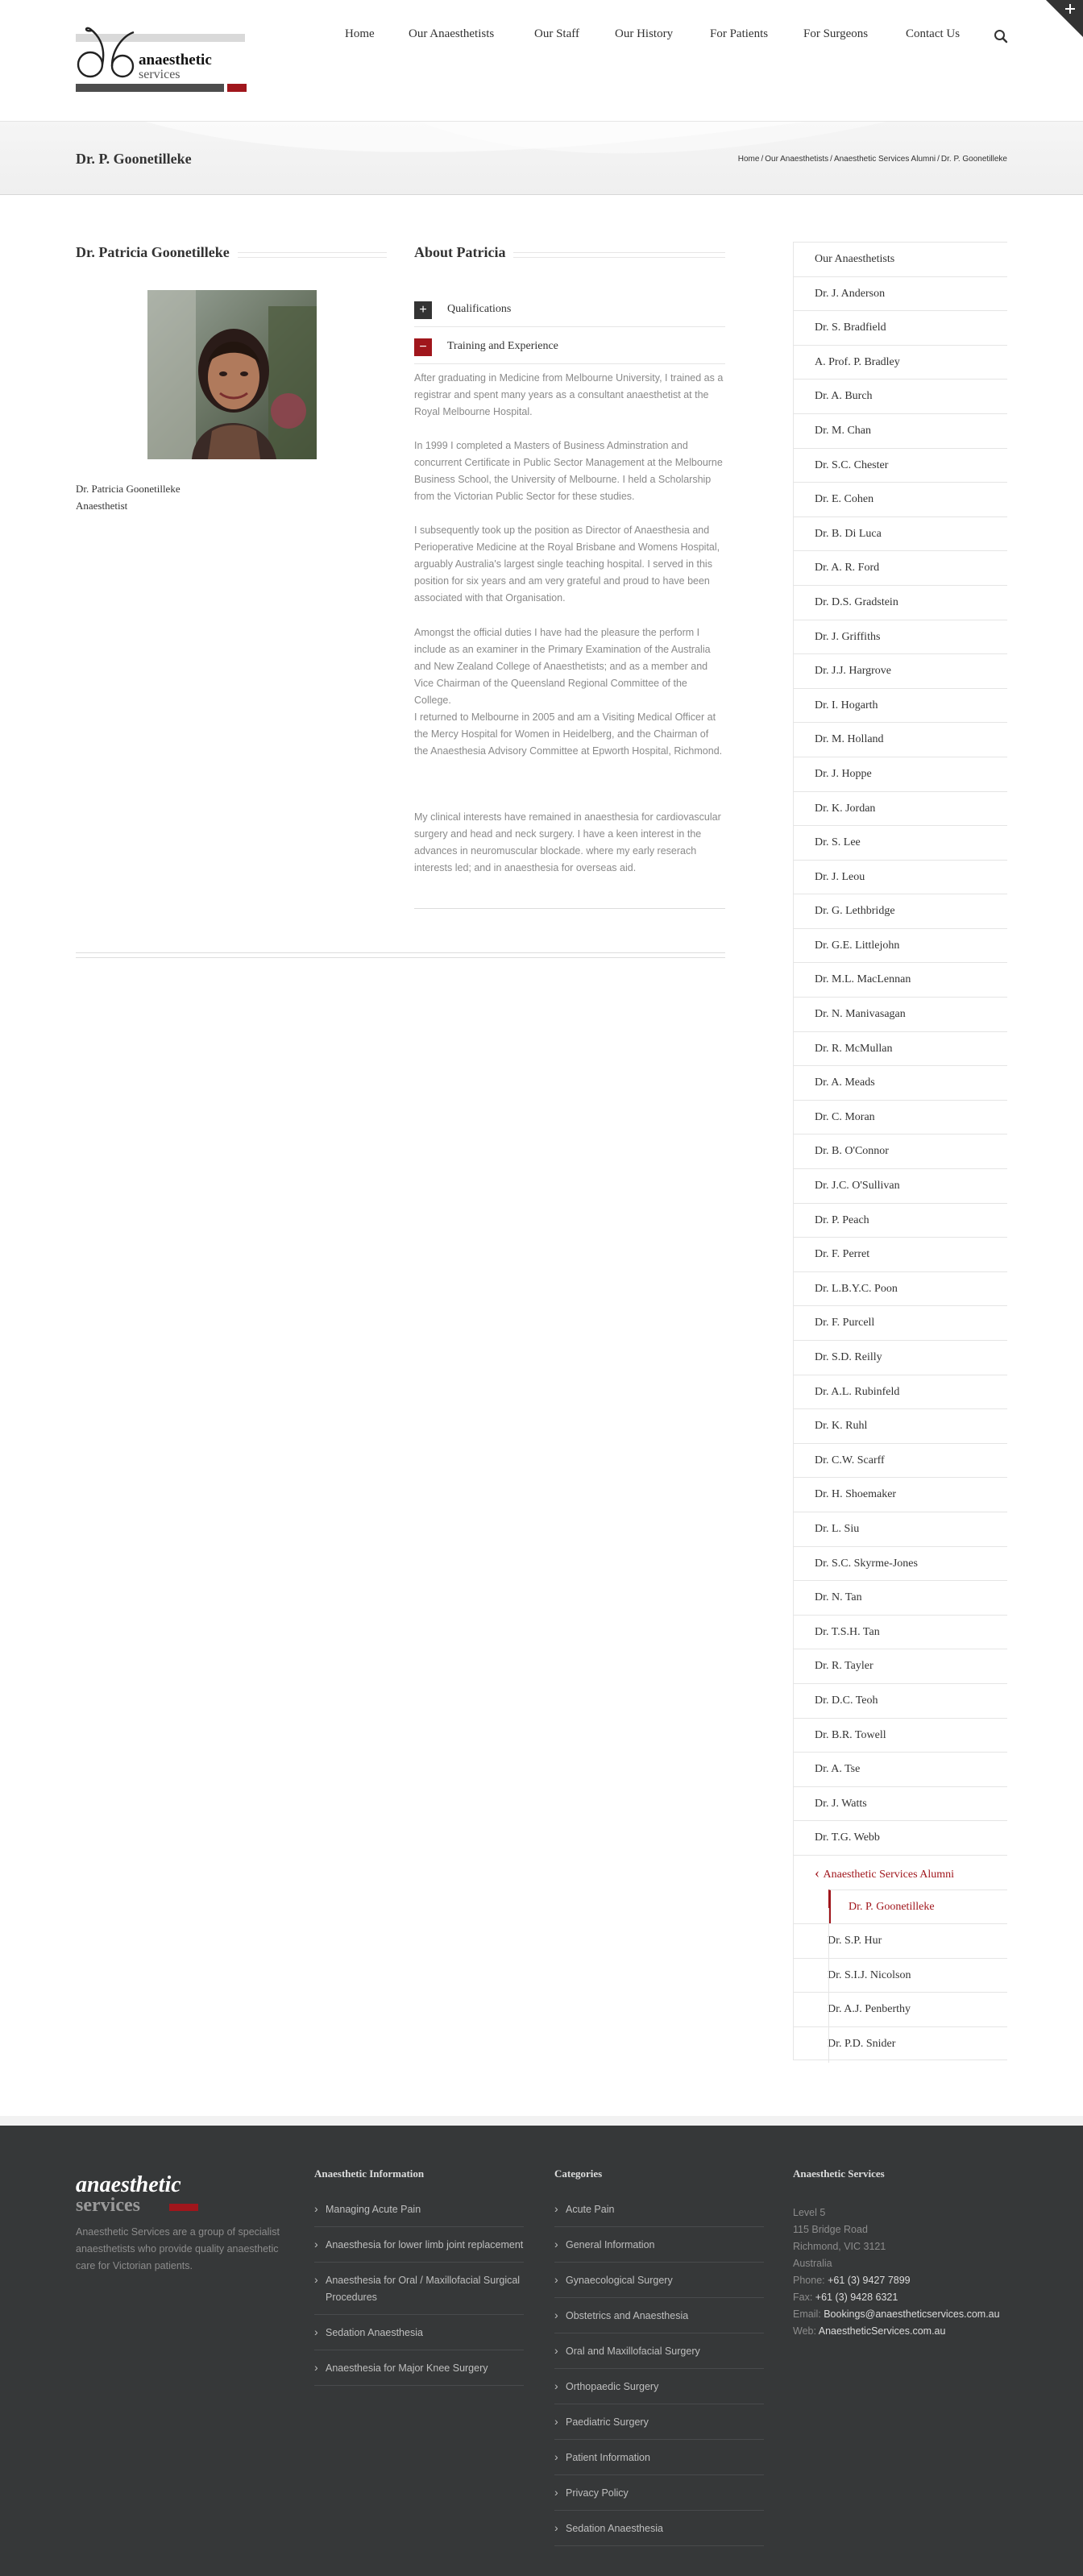 The width and height of the screenshot is (1083, 2576). What do you see at coordinates (900, 876) in the screenshot?
I see `sidebar-item: Dr. J. Leou` at bounding box center [900, 876].